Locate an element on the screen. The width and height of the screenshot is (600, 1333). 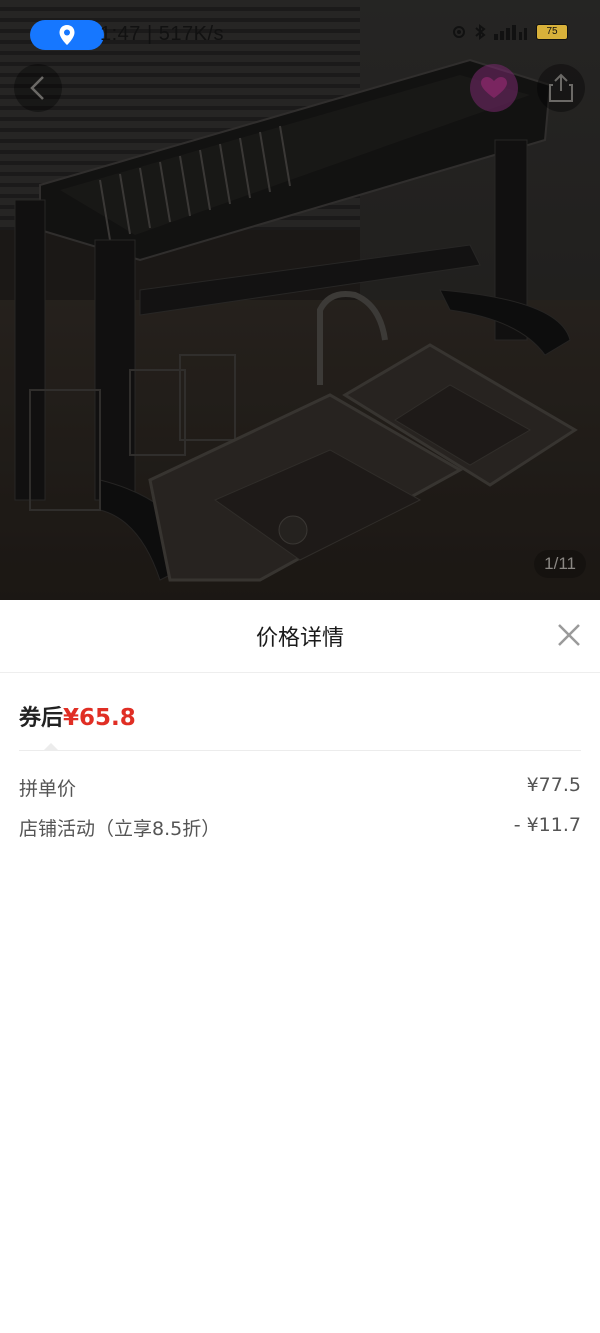
location-pin-icon is located at coordinates (67, 35).